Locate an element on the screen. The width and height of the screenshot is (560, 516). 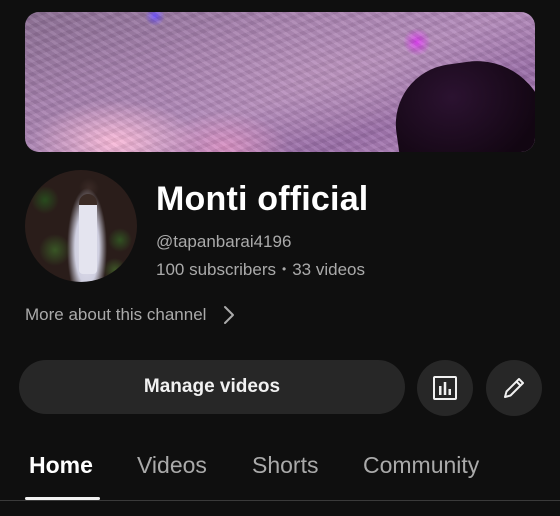
channel-tabs: Home Videos Shorts Community is located at coordinates (280, 471).